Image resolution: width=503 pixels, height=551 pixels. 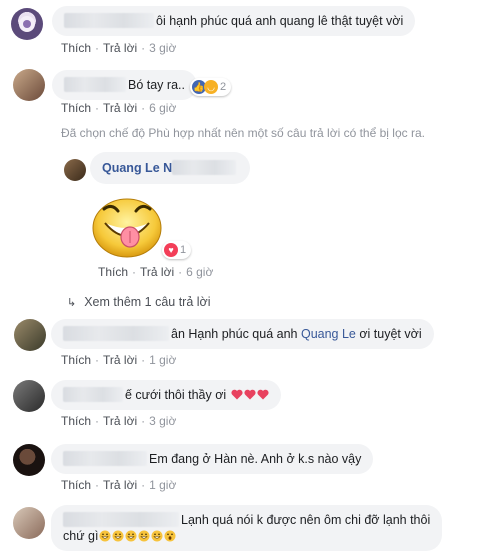 I want to click on comment-actions: Thích · Trả lời · 6 giờ, so click(x=119, y=108).